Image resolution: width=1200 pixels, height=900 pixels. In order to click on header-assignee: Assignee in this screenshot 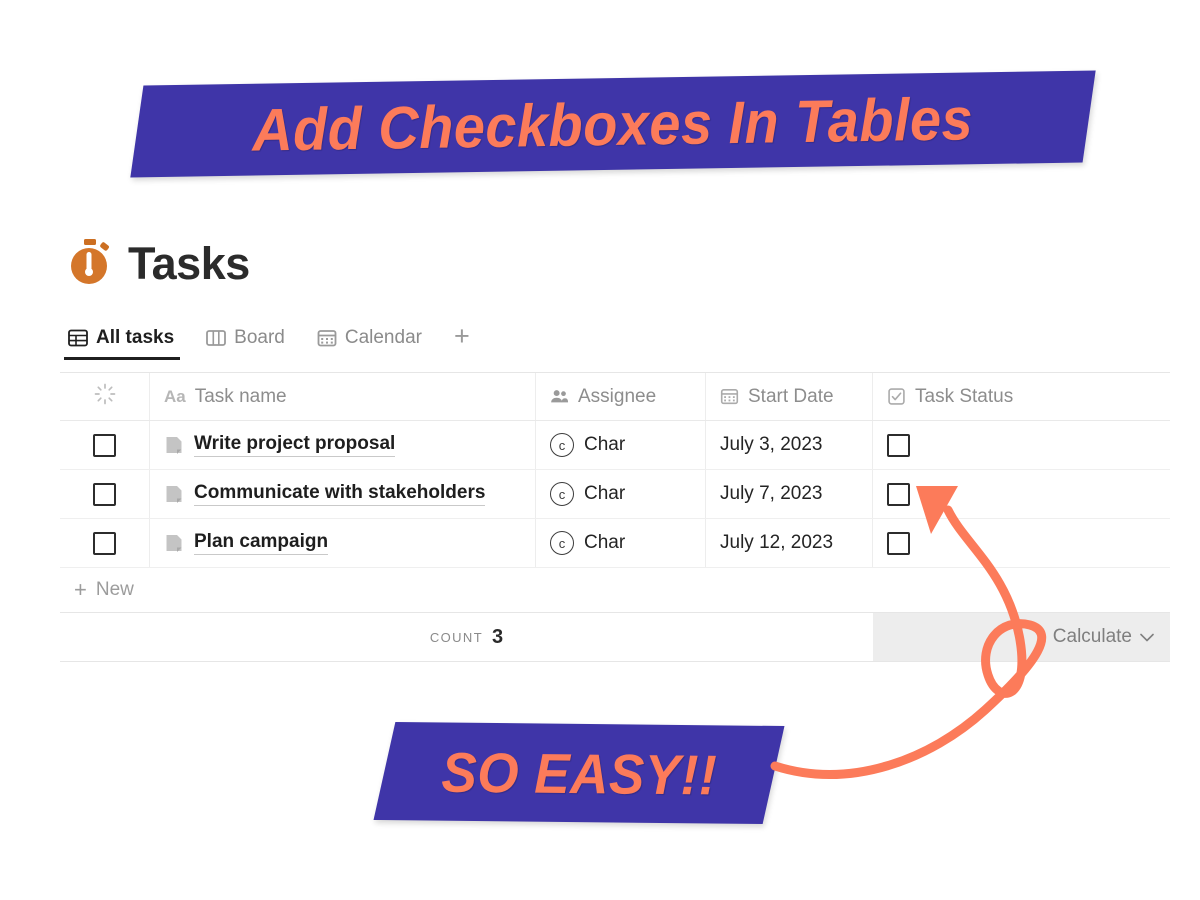, I will do `click(621, 396)`.